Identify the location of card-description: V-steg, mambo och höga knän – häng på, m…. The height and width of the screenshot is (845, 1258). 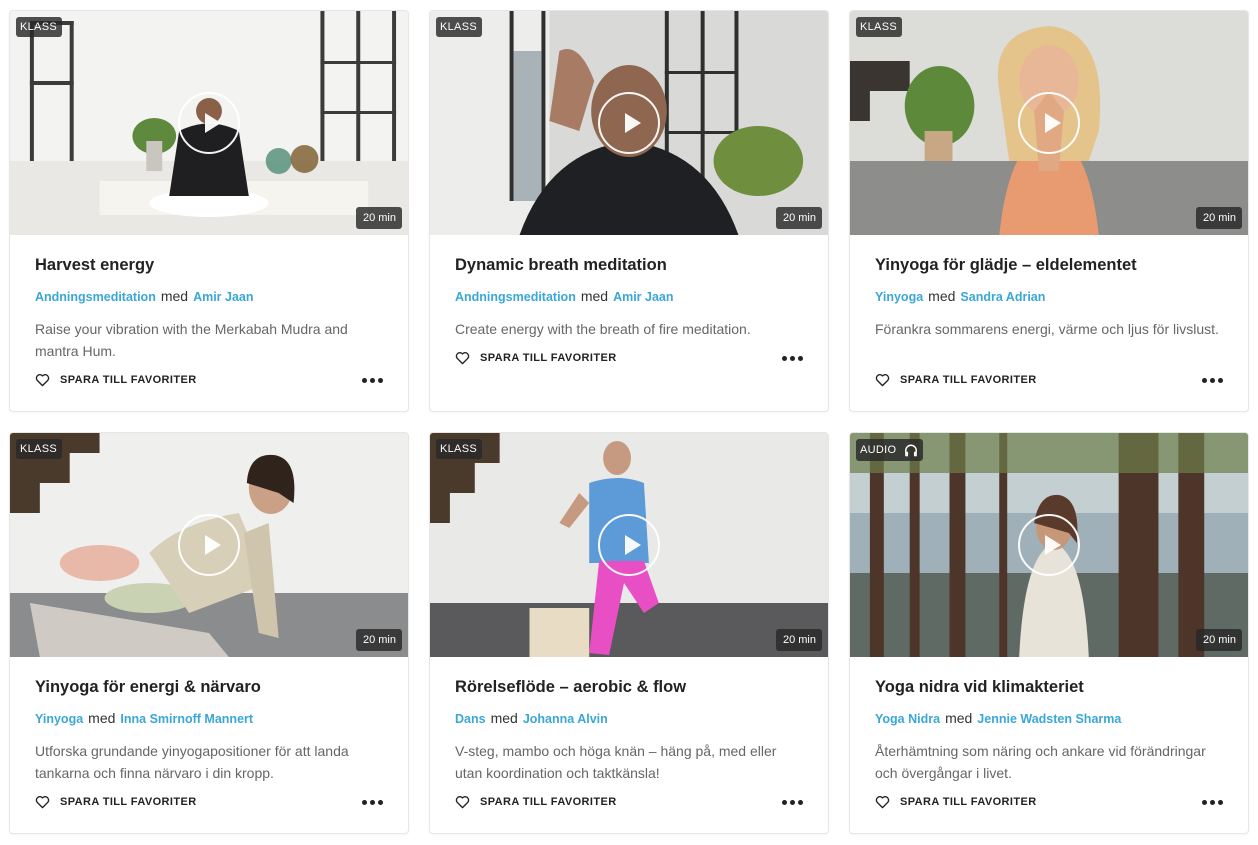
(616, 762).